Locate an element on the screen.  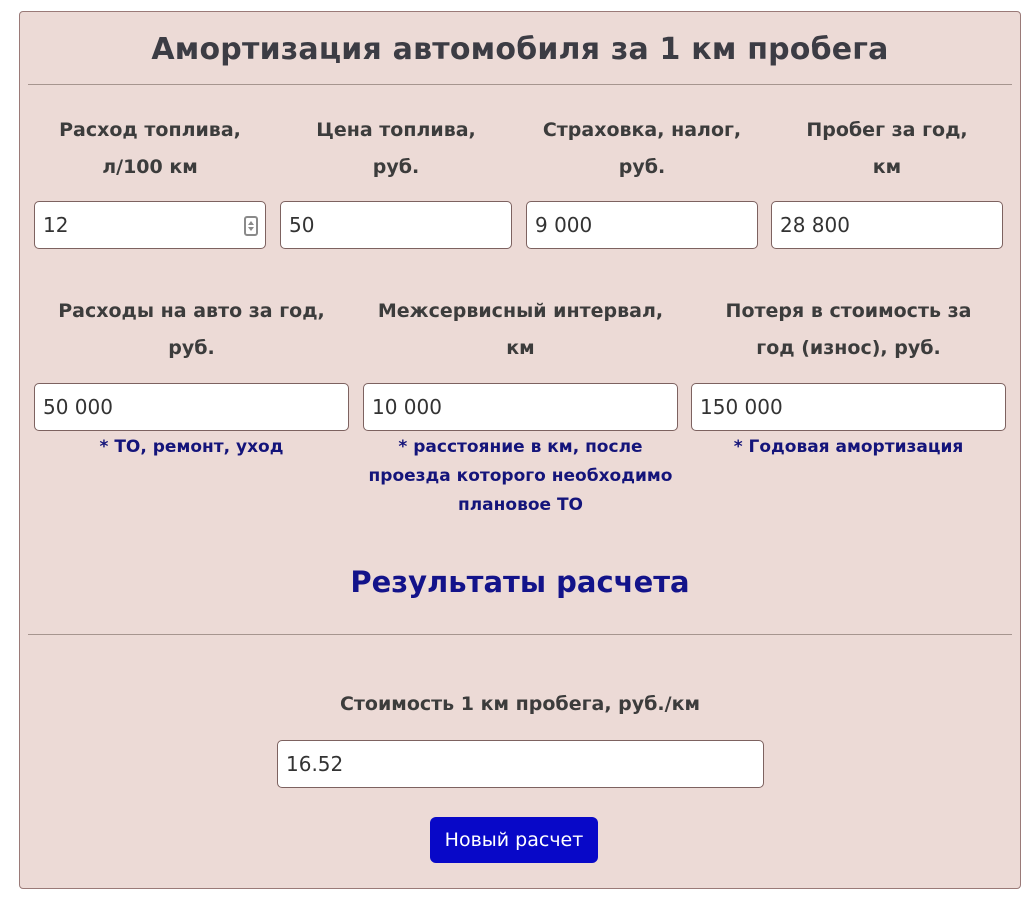
title-divider is located at coordinates (520, 84).